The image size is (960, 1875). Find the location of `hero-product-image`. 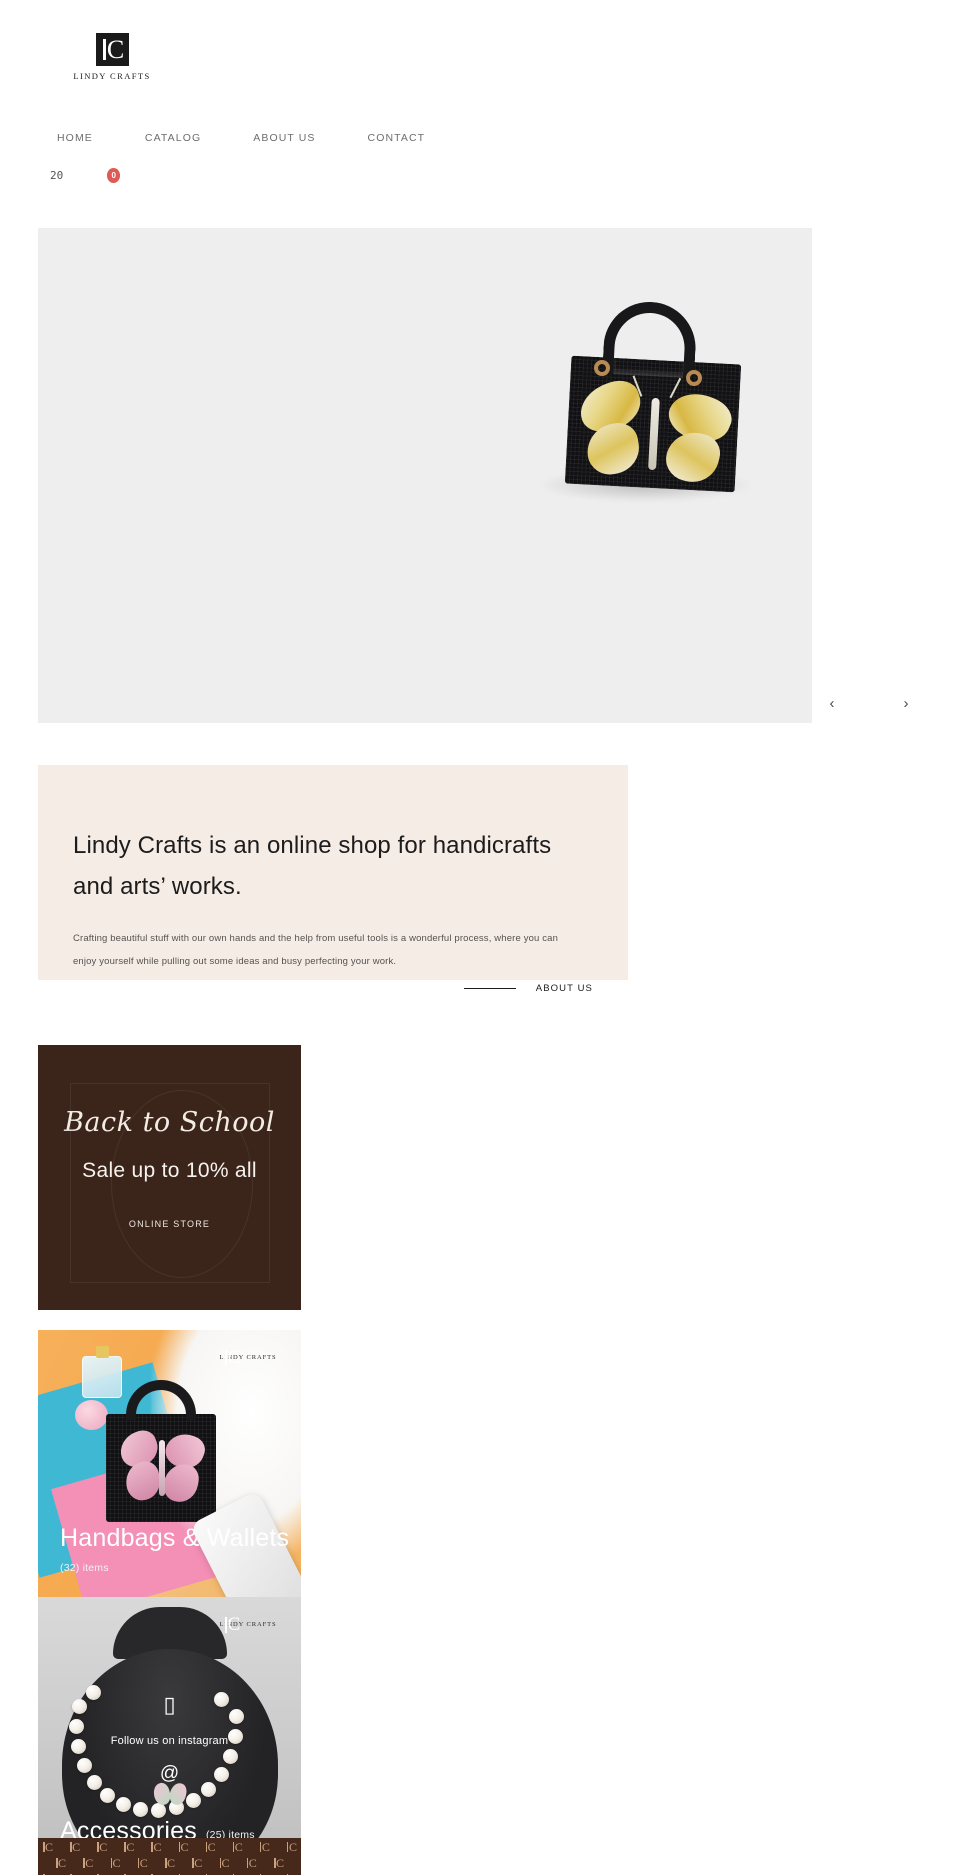

hero-product-image is located at coordinates (650, 413).